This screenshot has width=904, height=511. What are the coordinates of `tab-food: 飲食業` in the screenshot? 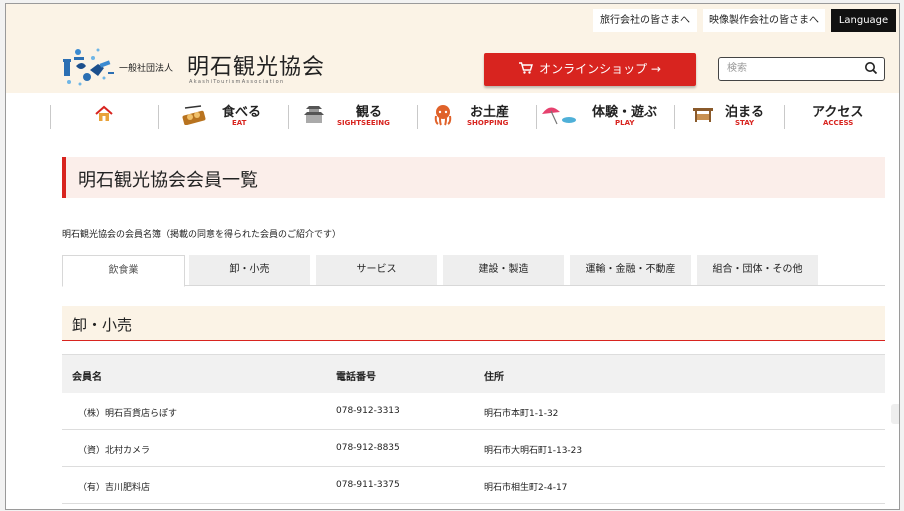 It's located at (123, 271).